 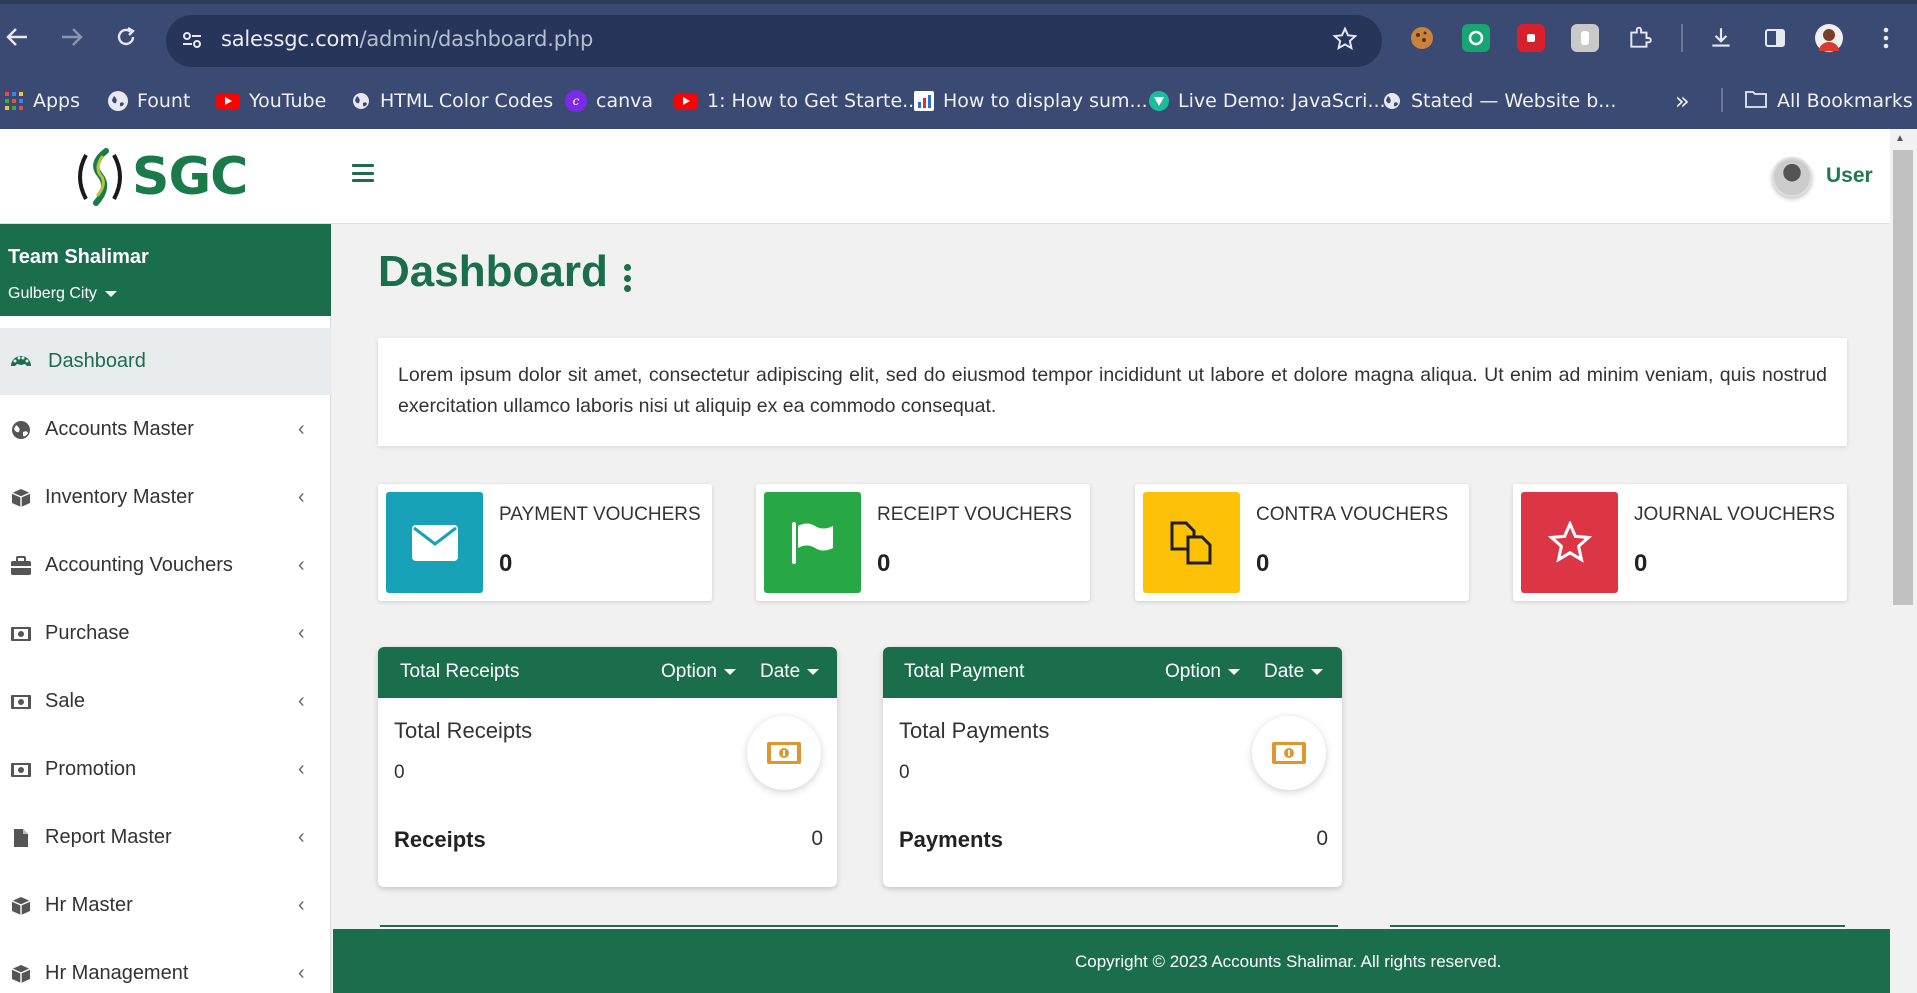 What do you see at coordinates (1352, 514) in the screenshot?
I see `info-box-label: CONTRA VOUCHERS` at bounding box center [1352, 514].